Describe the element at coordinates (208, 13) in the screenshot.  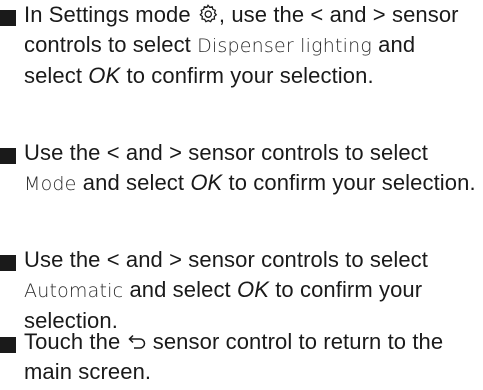
I see `gear-icon` at that location.